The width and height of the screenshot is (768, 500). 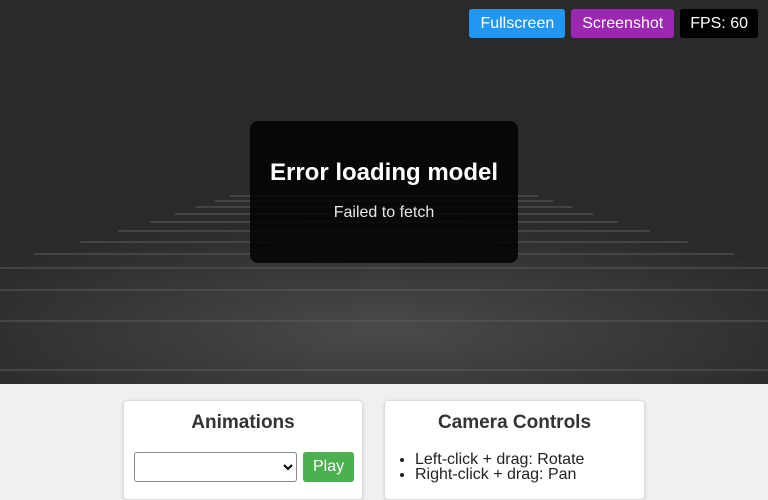 What do you see at coordinates (243, 422) in the screenshot?
I see `animations-panel-title: Animations` at bounding box center [243, 422].